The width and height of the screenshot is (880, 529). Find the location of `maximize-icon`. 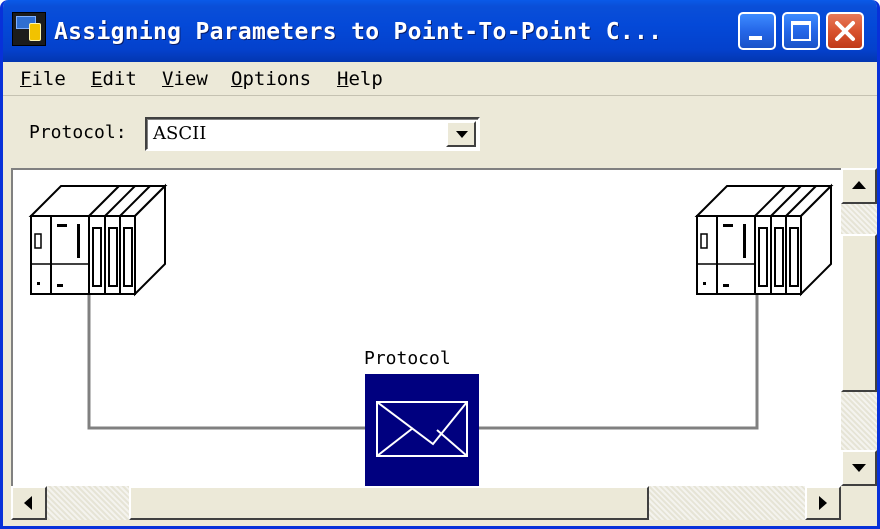

maximize-icon is located at coordinates (801, 31).